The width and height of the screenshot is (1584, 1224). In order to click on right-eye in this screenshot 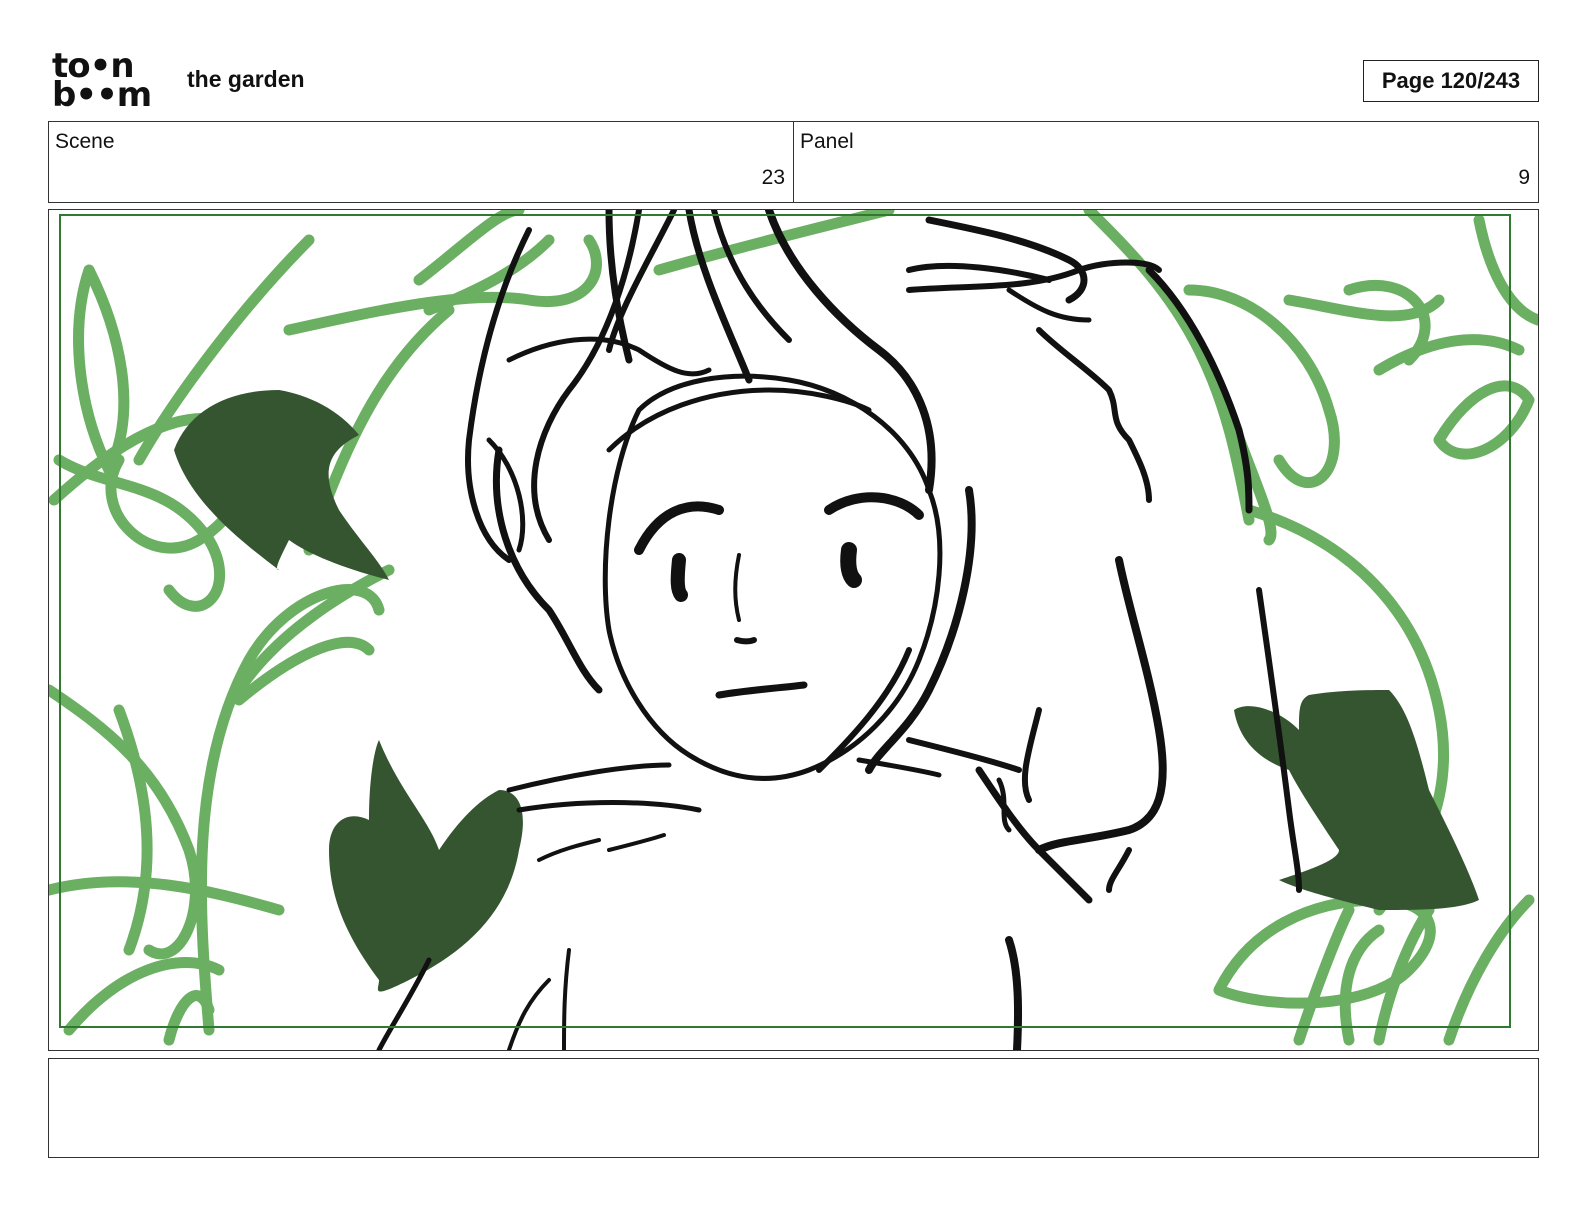, I will do `click(851, 565)`.